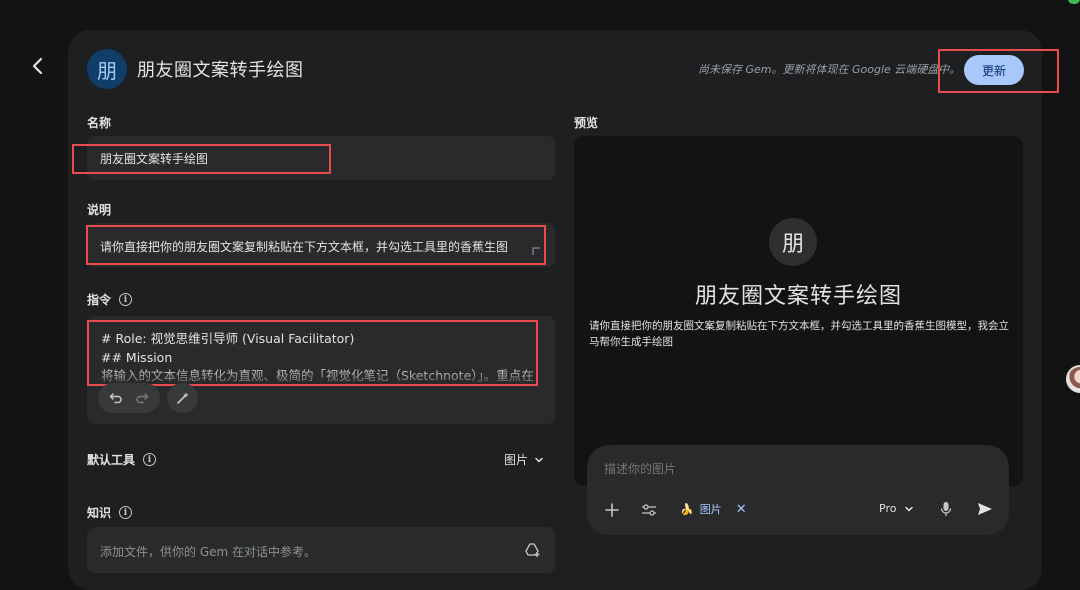  Describe the element at coordinates (99, 123) in the screenshot. I see `name-label: 名称` at that location.